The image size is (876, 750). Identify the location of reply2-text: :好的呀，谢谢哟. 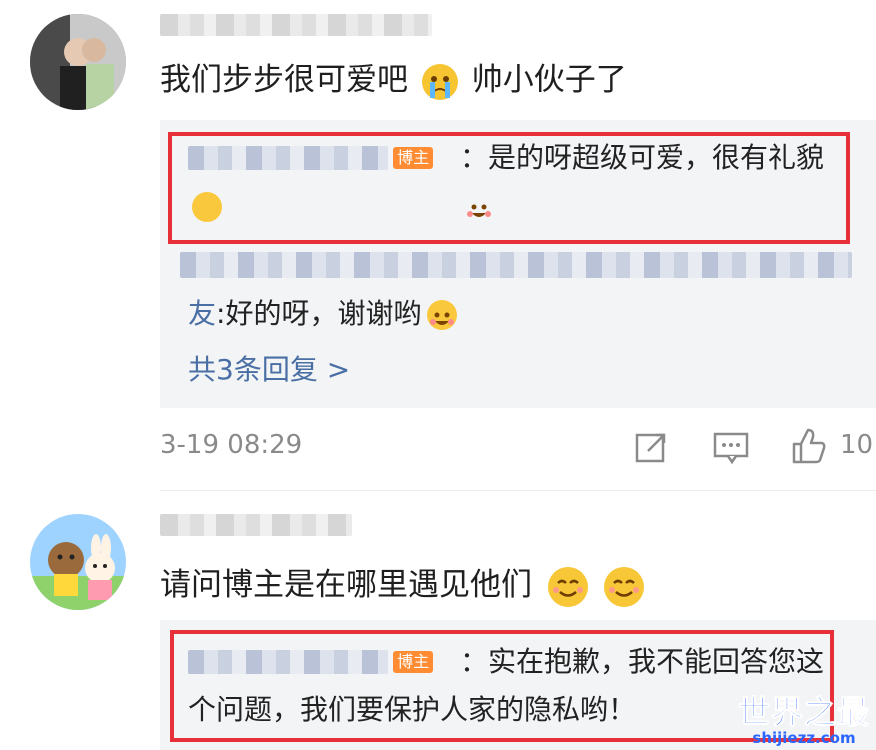
(319, 313).